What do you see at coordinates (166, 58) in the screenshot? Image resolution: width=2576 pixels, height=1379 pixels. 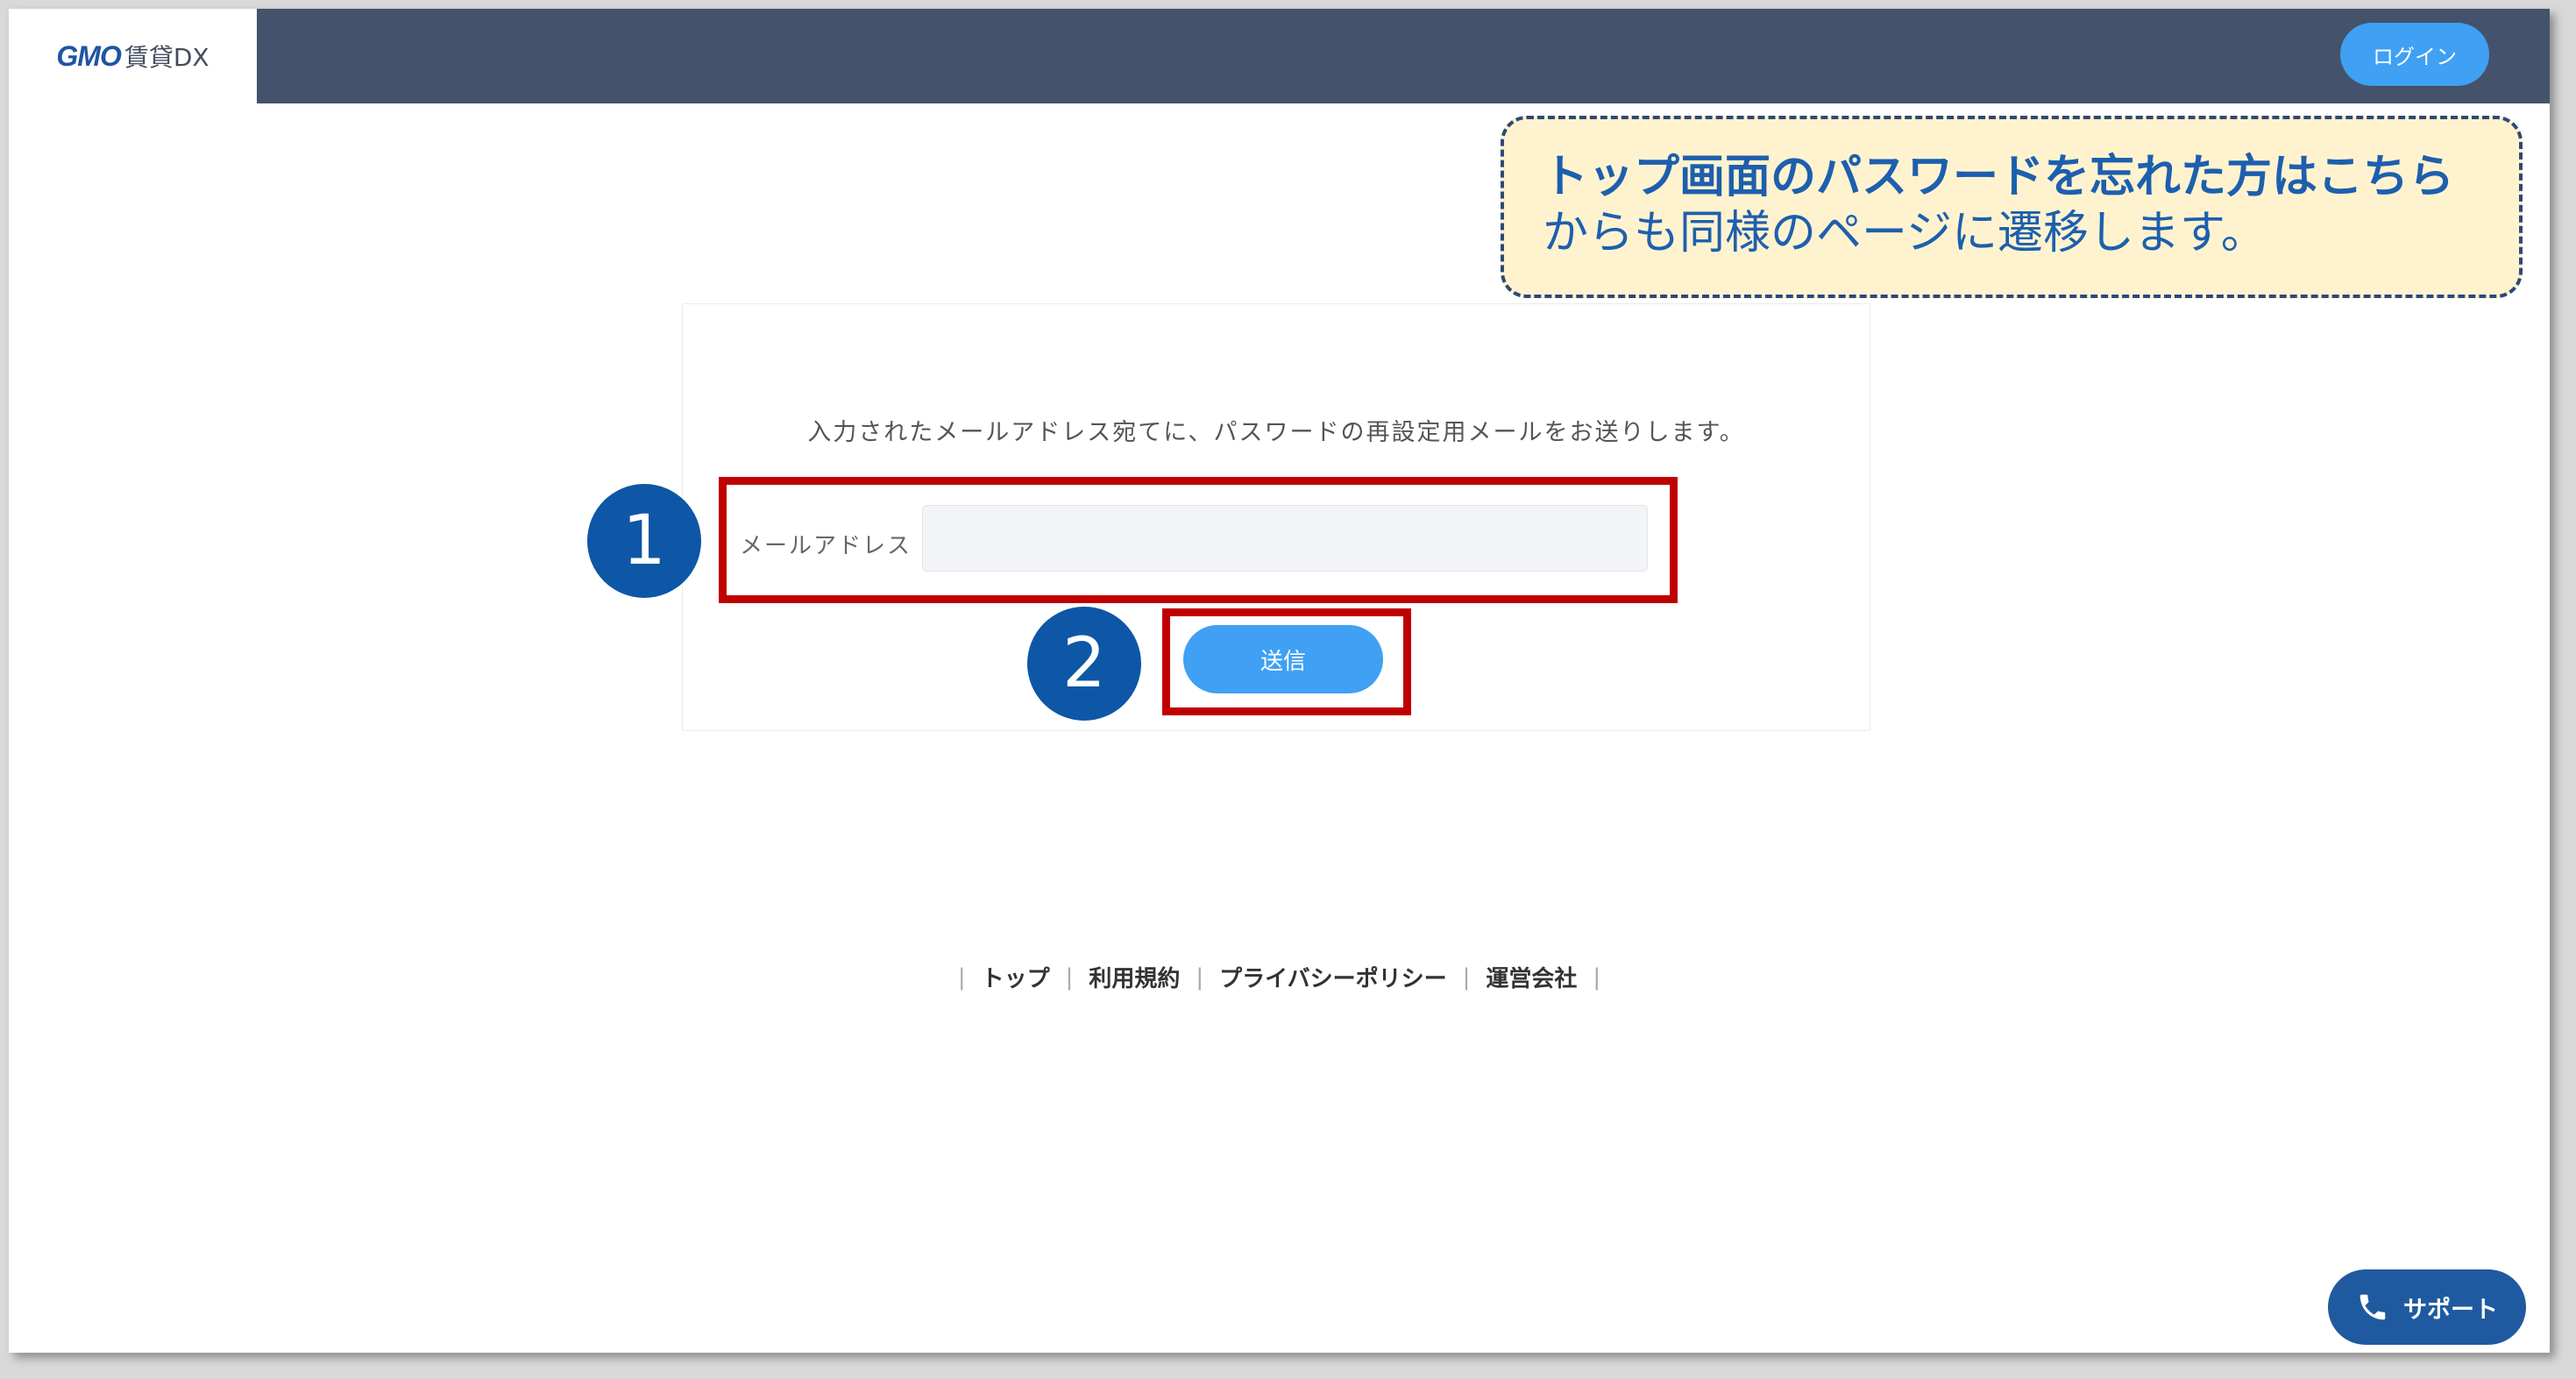 I see `logo-product-text: 賃貸DX` at bounding box center [166, 58].